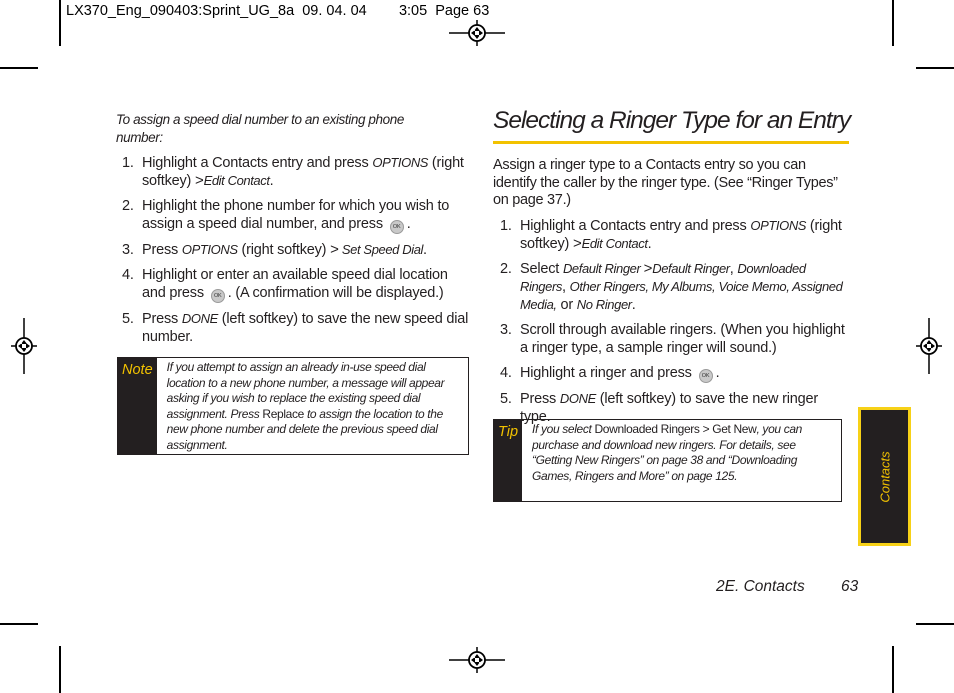 The height and width of the screenshot is (693, 954). I want to click on tip-label: Tip, so click(508, 460).